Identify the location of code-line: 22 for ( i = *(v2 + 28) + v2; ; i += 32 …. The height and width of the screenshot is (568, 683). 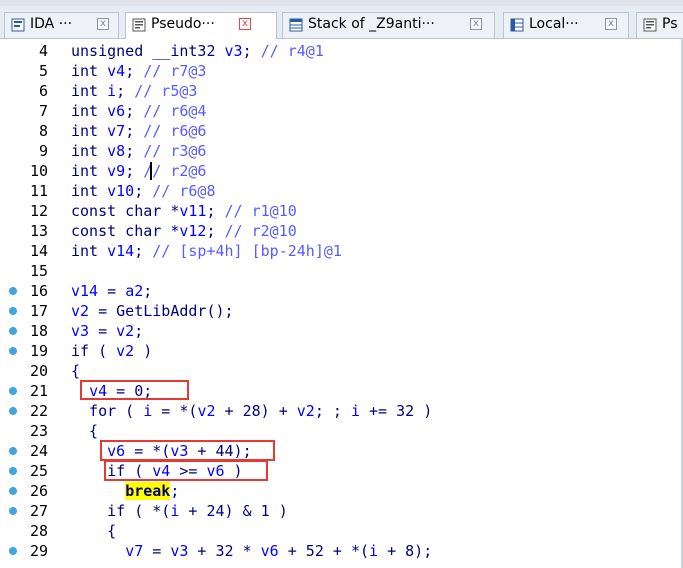
(341, 411).